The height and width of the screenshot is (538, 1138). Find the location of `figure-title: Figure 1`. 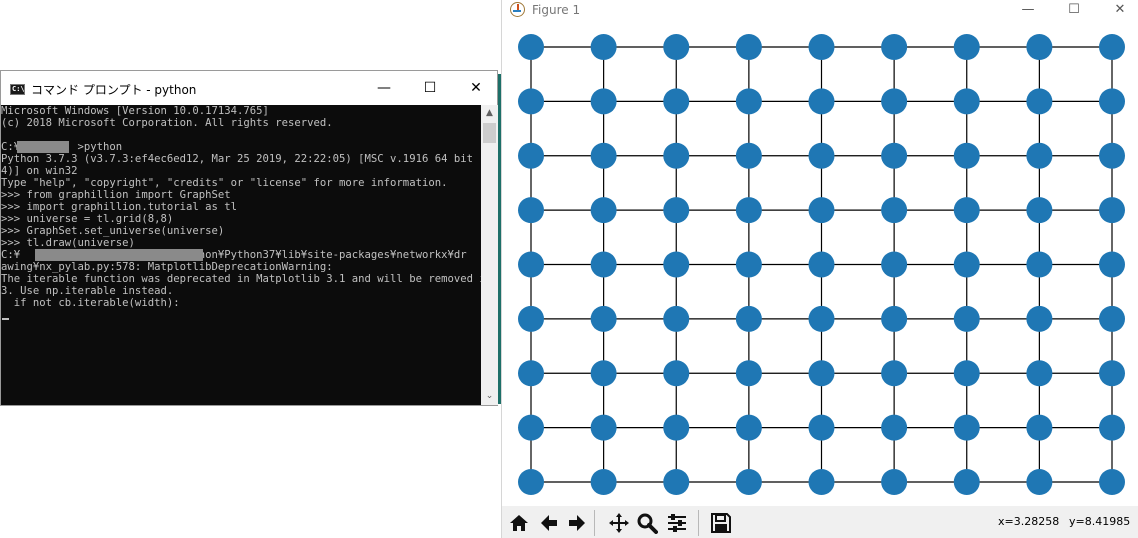

figure-title: Figure 1 is located at coordinates (556, 10).